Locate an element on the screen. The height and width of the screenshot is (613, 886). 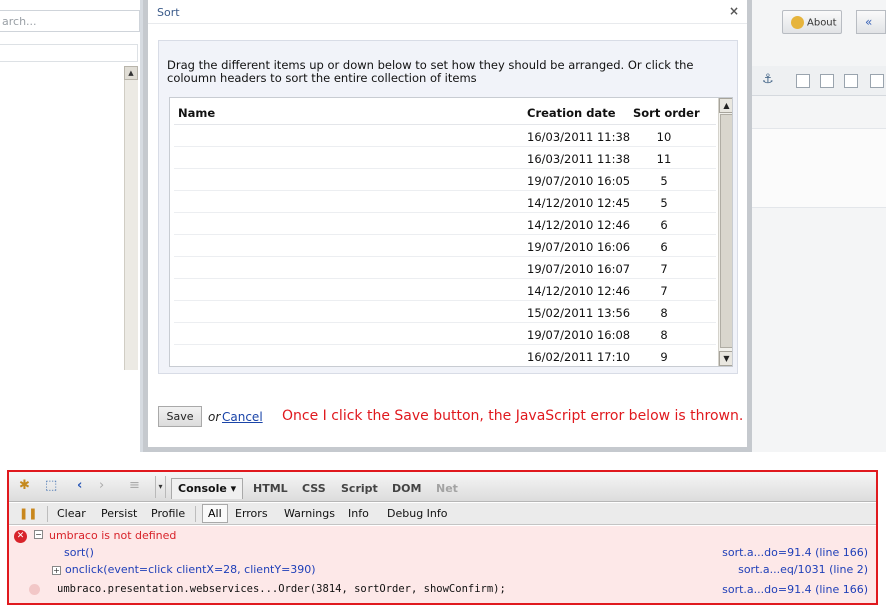
creation-date-cell: 16/02/2011 17:10 is located at coordinates (579, 357).